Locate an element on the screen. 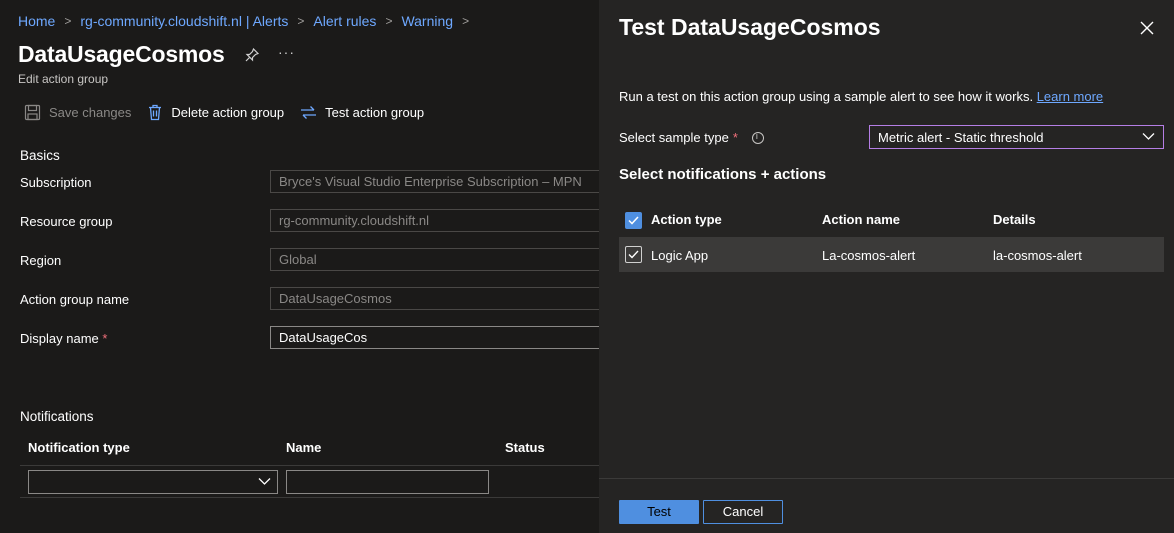 Image resolution: width=1174 pixels, height=533 pixels. row-checkbox is located at coordinates (633, 254).